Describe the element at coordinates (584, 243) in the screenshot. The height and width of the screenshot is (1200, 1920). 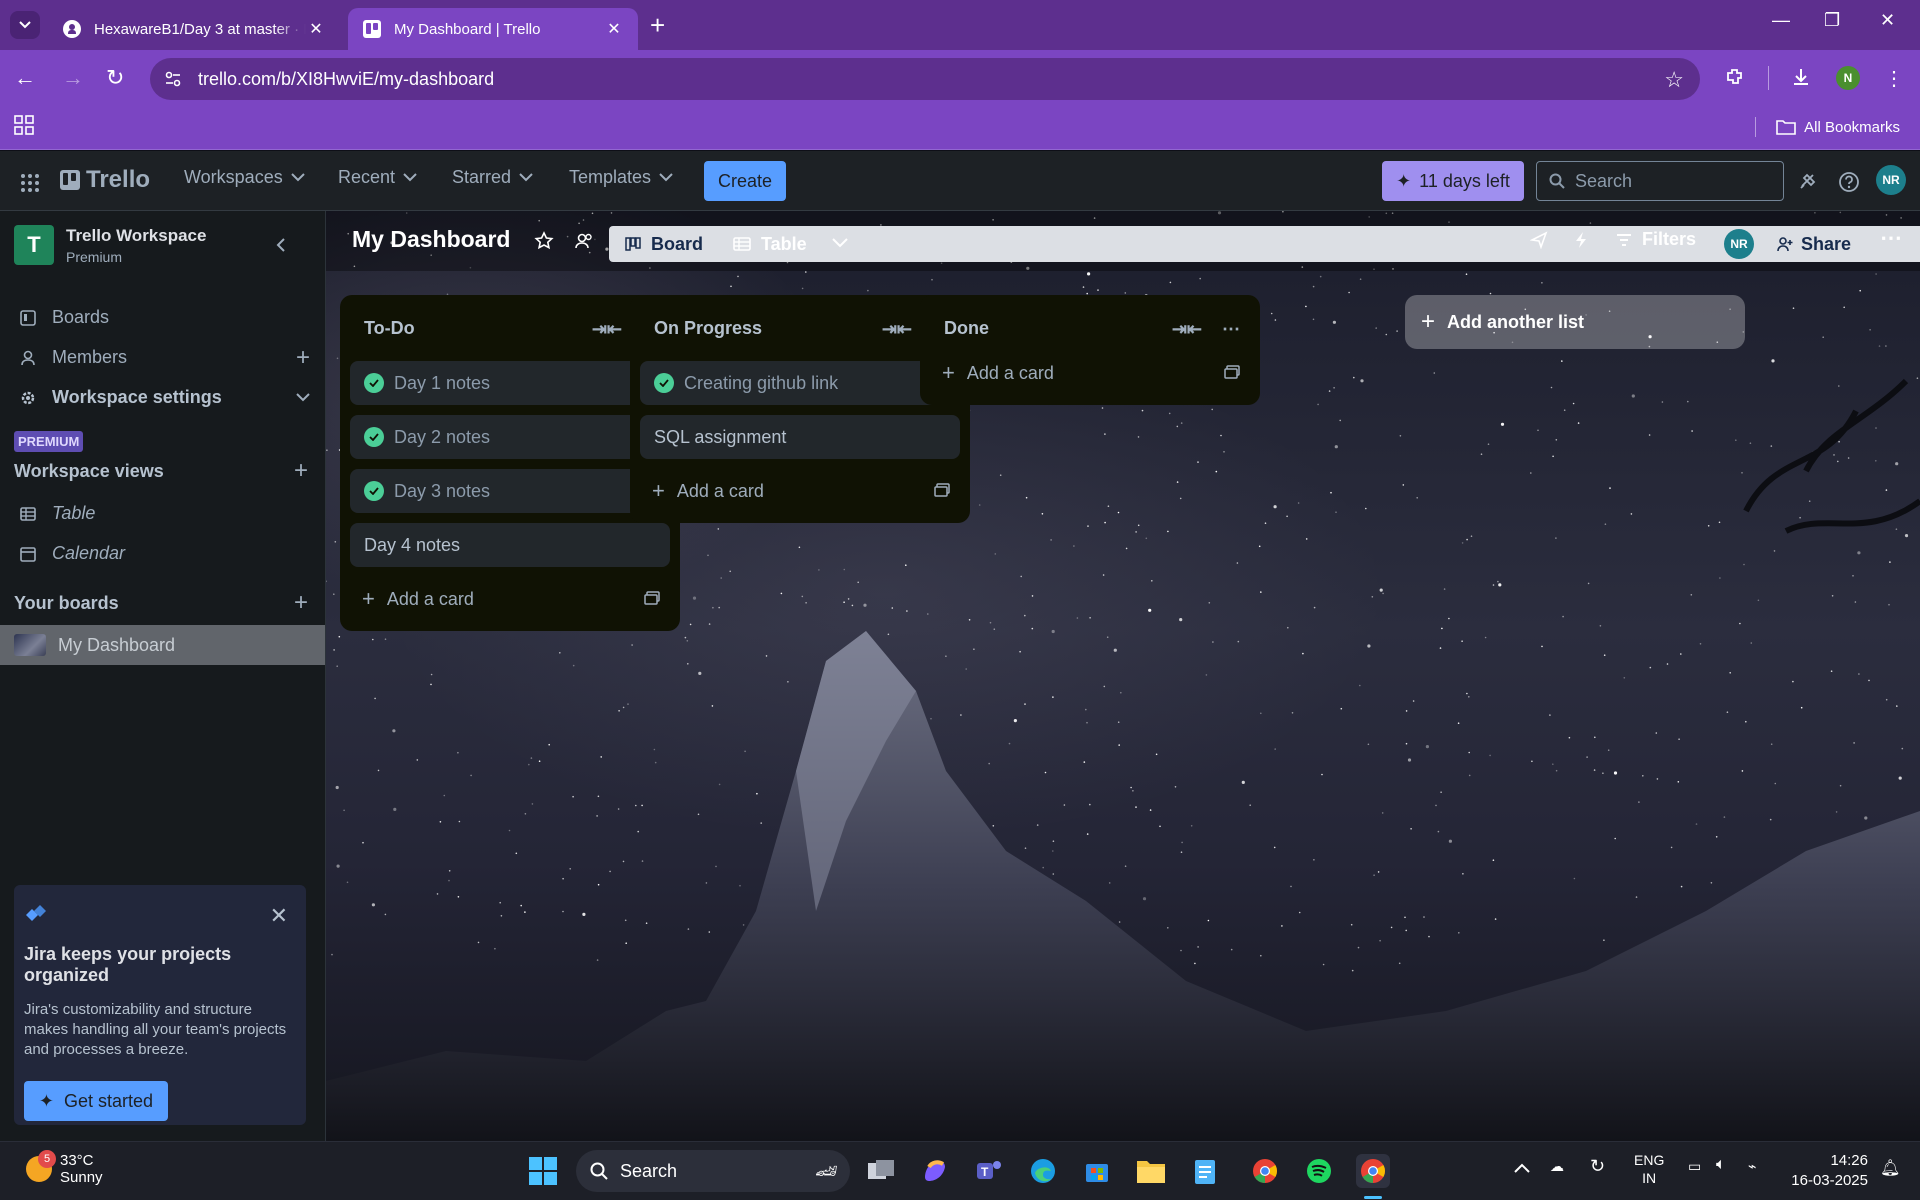
I see `visibility-icon` at that location.